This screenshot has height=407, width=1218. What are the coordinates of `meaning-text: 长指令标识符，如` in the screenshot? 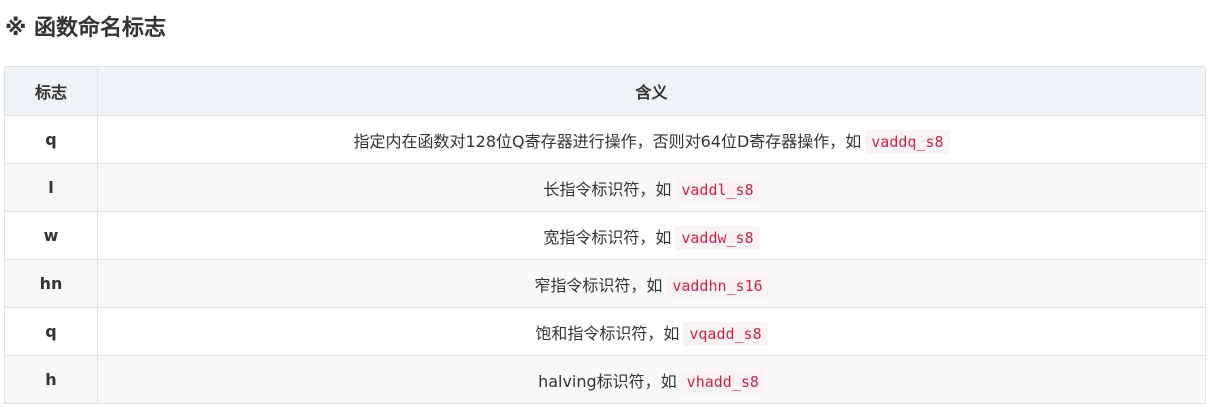 It's located at (607, 189).